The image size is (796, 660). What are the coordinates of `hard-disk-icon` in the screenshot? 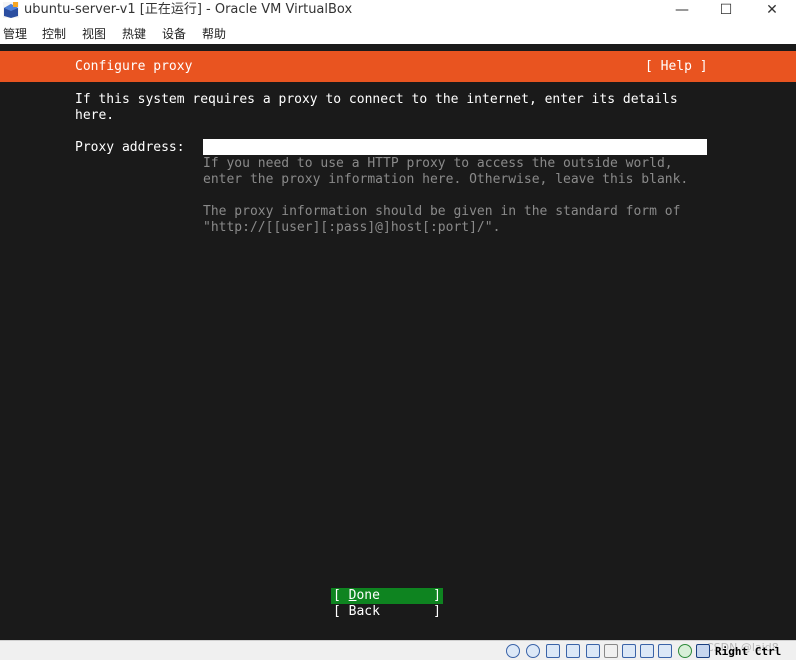 It's located at (513, 651).